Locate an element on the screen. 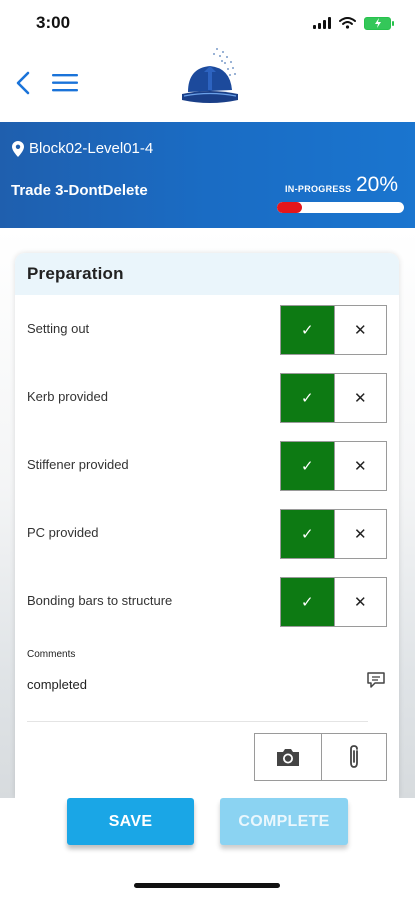 This screenshot has height=900, width=415. checklist-row-label: PC provided is located at coordinates (63, 532).